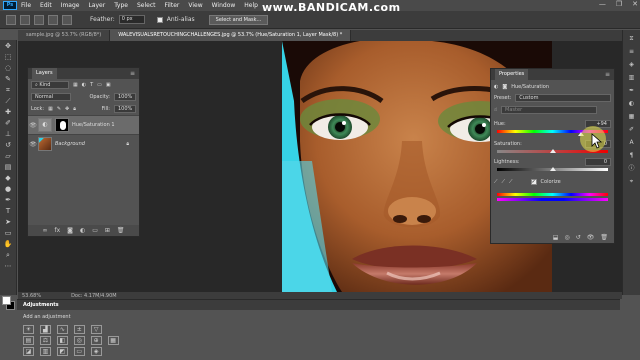 The image size is (640, 360). Describe the element at coordinates (632, 117) in the screenshot. I see `swatches-icon: ▦` at that location.